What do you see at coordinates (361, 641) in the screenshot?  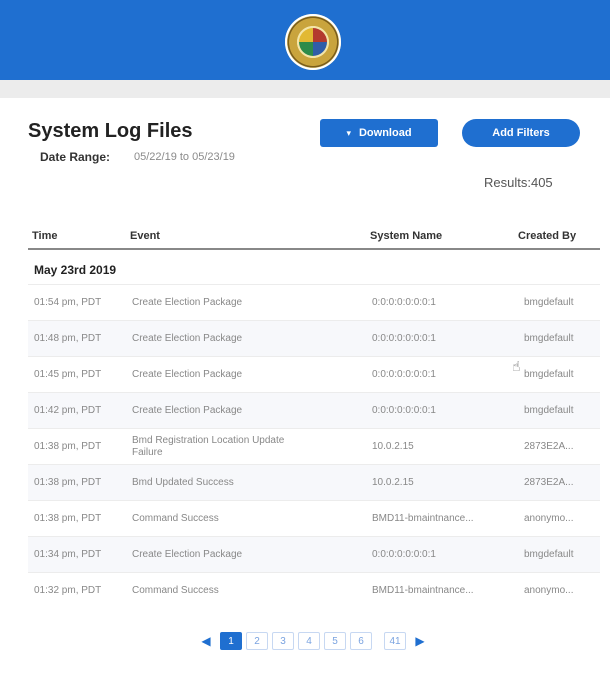 I see `page-6-button: 6` at bounding box center [361, 641].